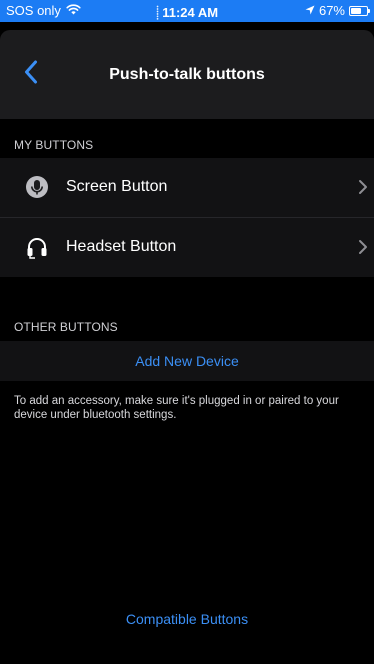  What do you see at coordinates (37, 247) in the screenshot?
I see `headset-icon` at bounding box center [37, 247].